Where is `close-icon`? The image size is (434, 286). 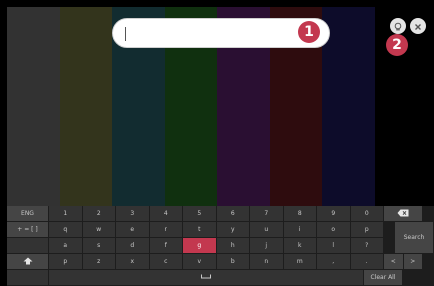 close-icon is located at coordinates (418, 26).